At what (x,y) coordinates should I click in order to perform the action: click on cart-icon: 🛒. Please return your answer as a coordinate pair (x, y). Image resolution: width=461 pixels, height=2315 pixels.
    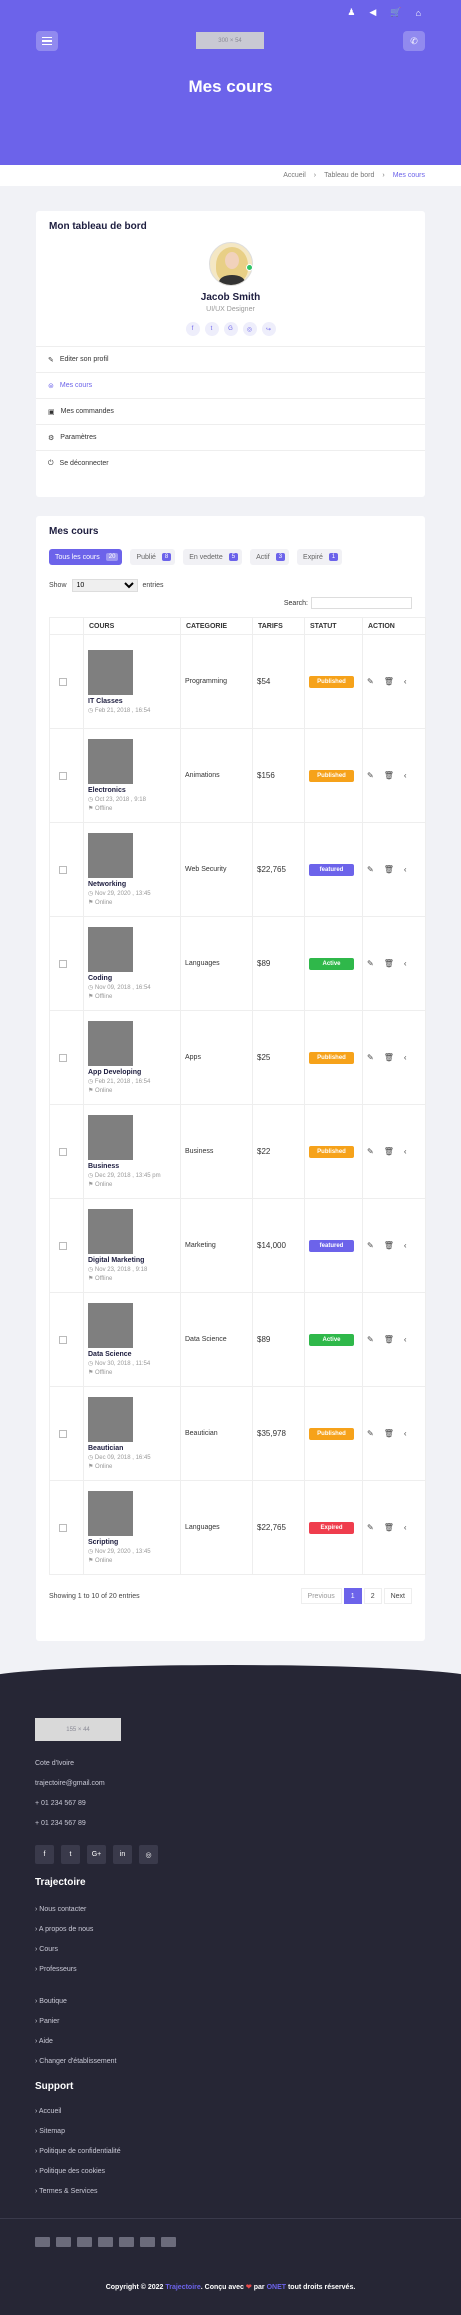
    Looking at the image, I should click on (395, 12).